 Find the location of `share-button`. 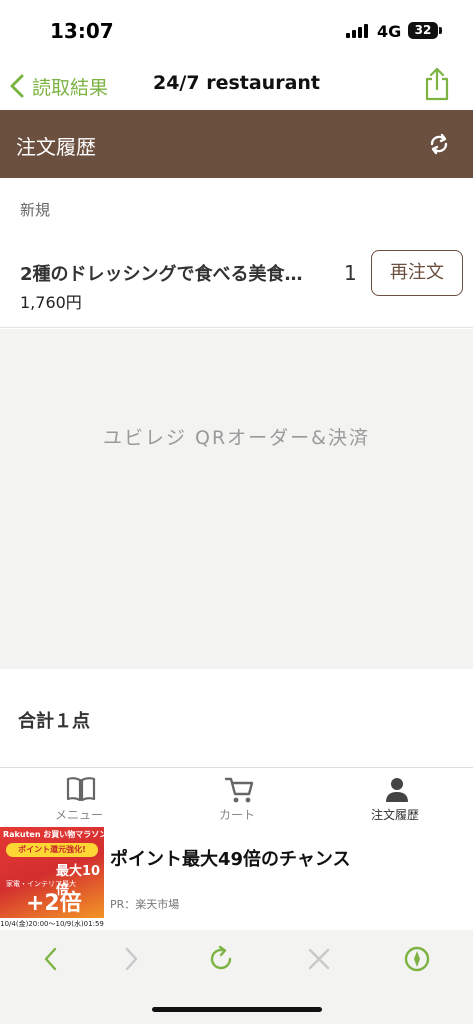

share-button is located at coordinates (437, 84).